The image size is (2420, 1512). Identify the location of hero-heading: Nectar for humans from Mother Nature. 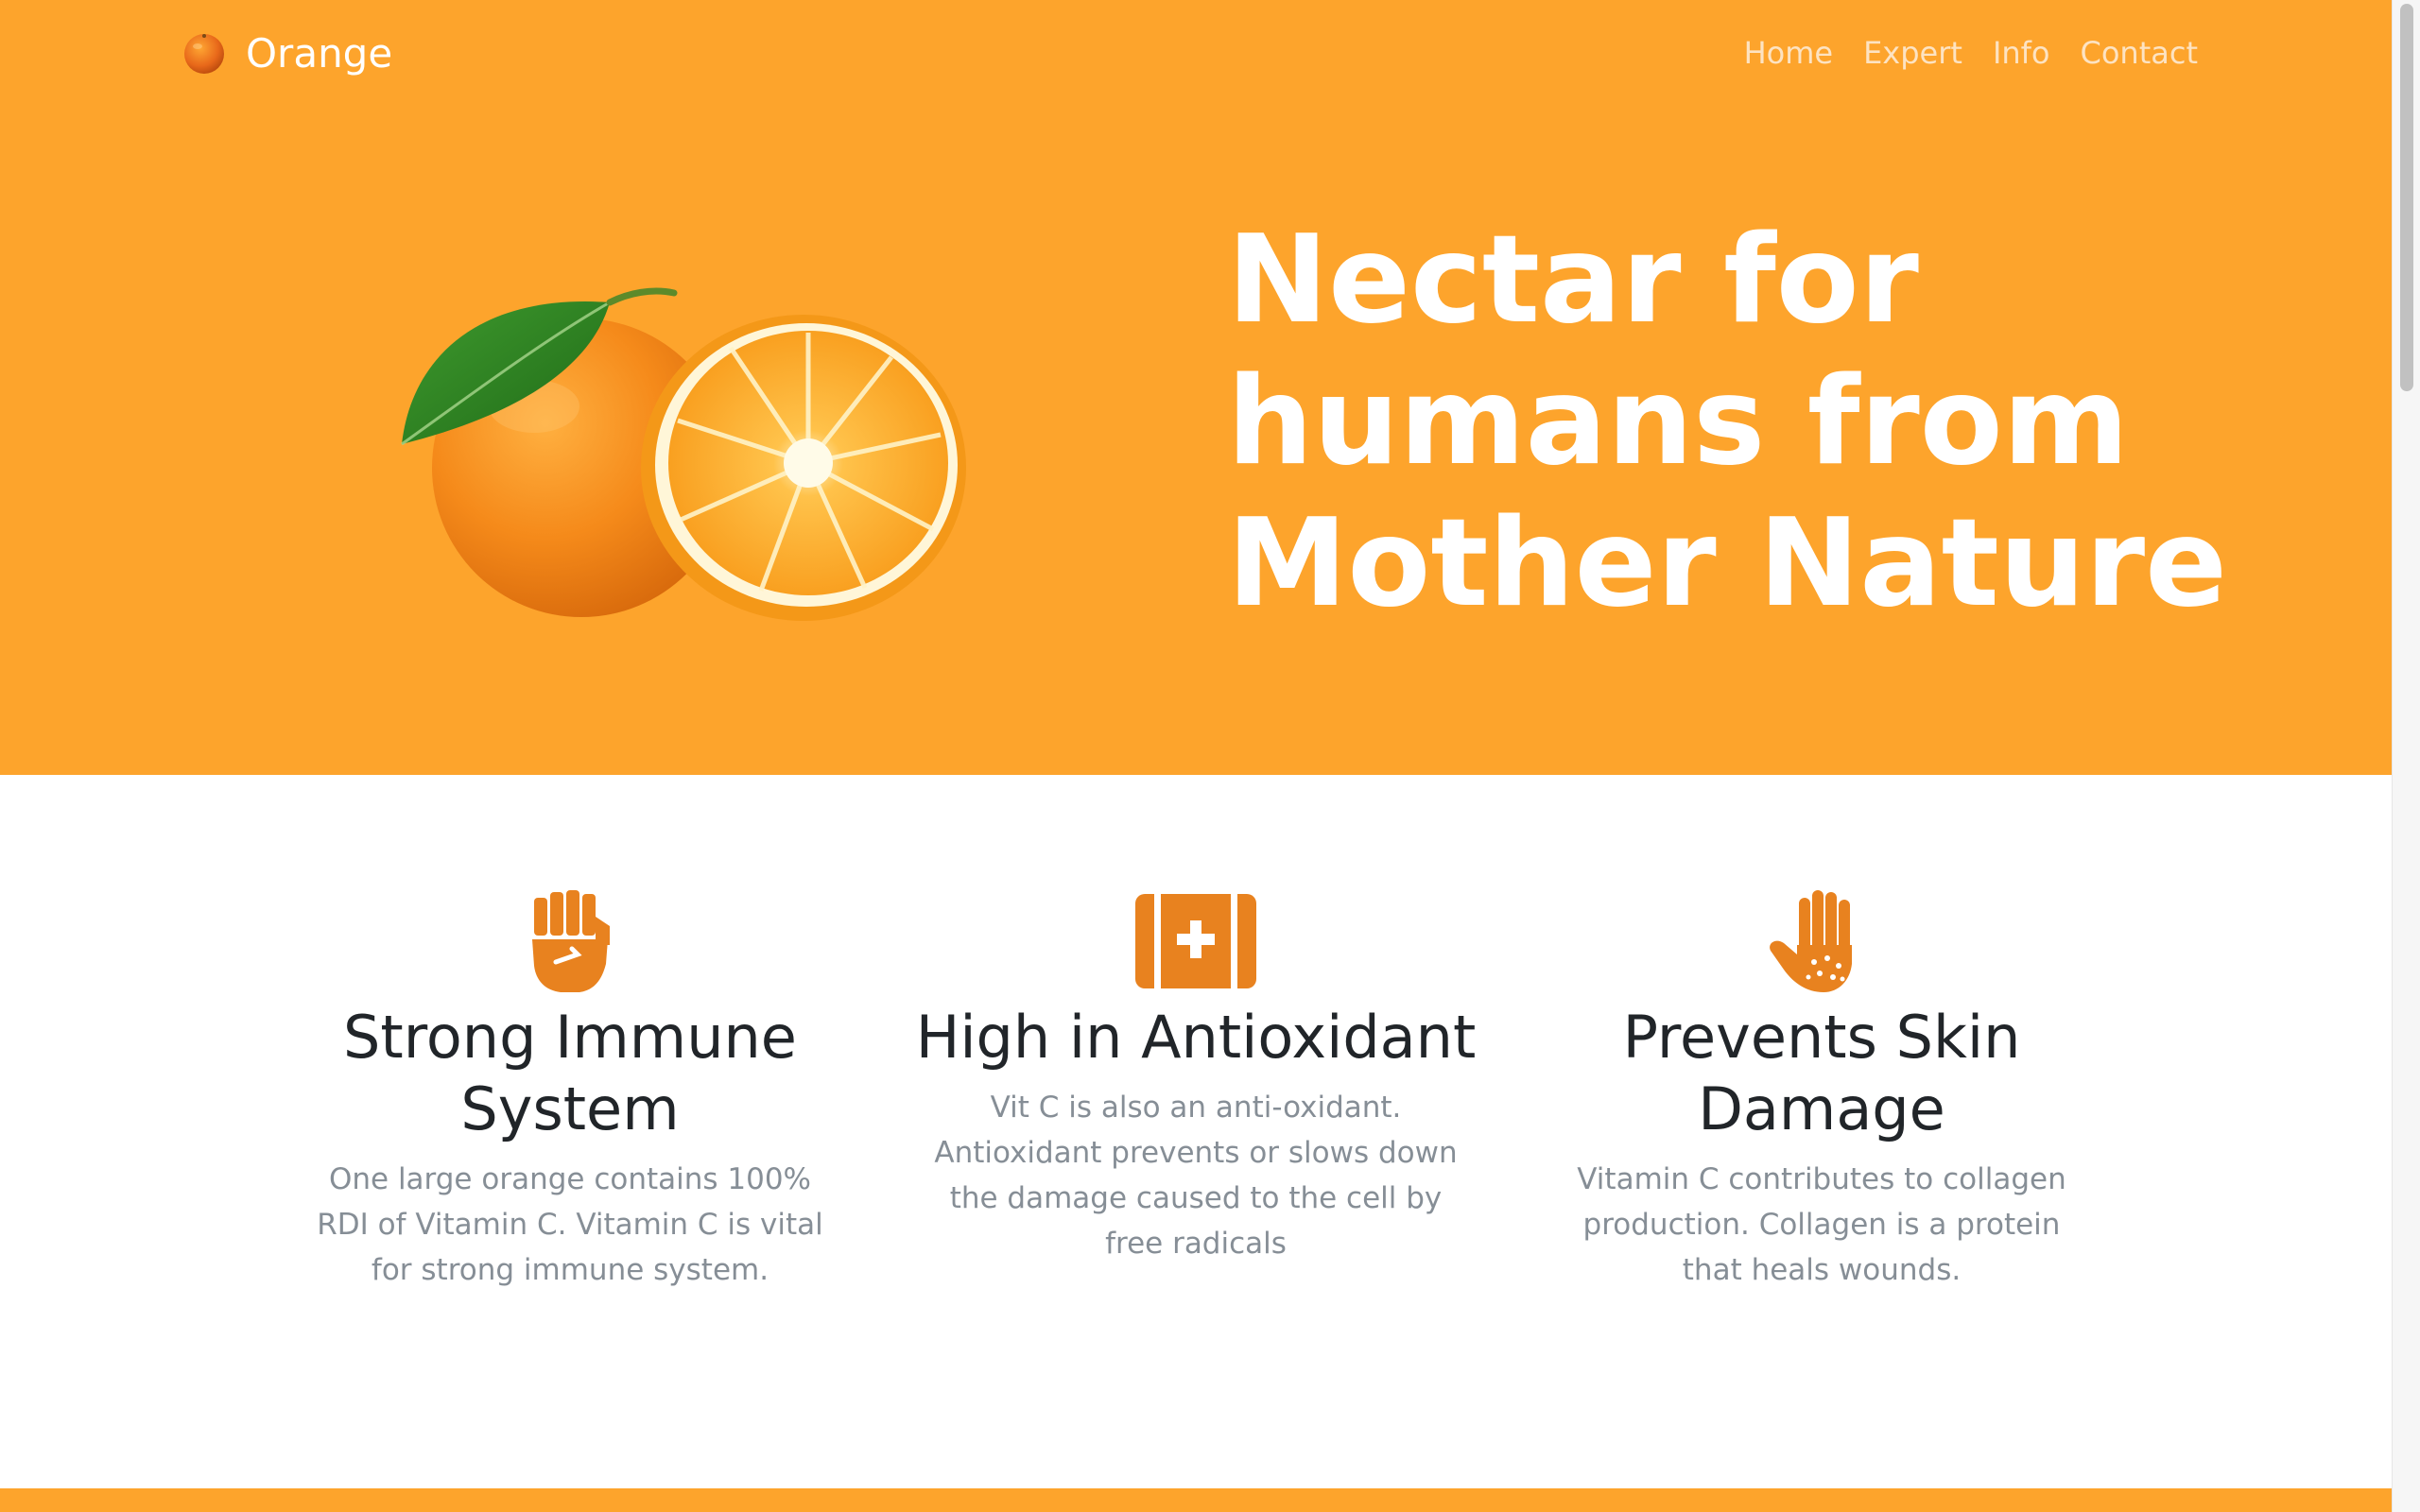
(1727, 422).